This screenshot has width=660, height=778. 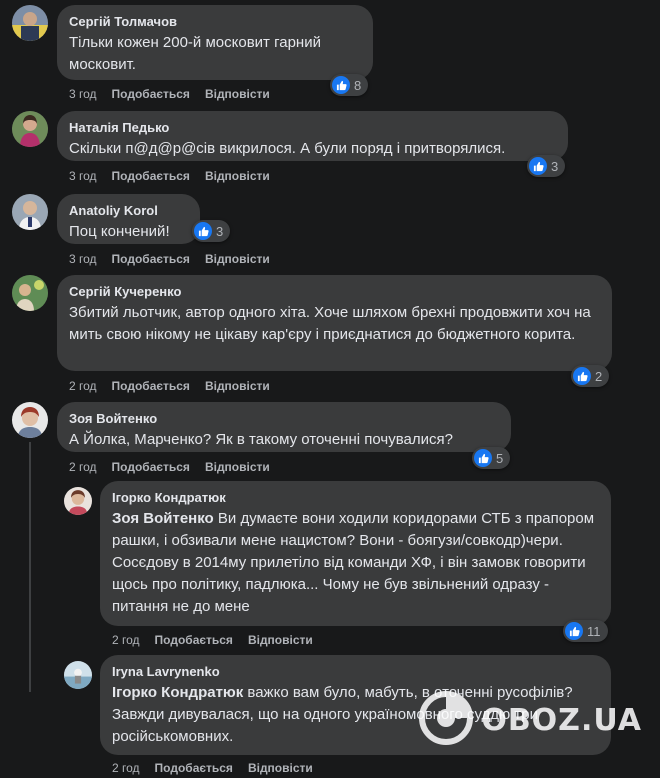 What do you see at coordinates (128, 210) in the screenshot?
I see `comment-author: Anatoliy Korol` at bounding box center [128, 210].